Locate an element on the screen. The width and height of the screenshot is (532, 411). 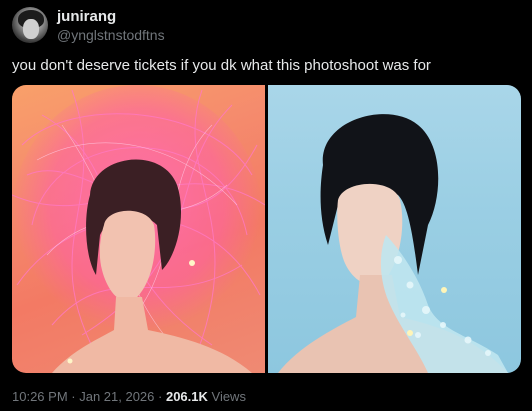
tweet-time: 10:26 PM is located at coordinates (40, 396).